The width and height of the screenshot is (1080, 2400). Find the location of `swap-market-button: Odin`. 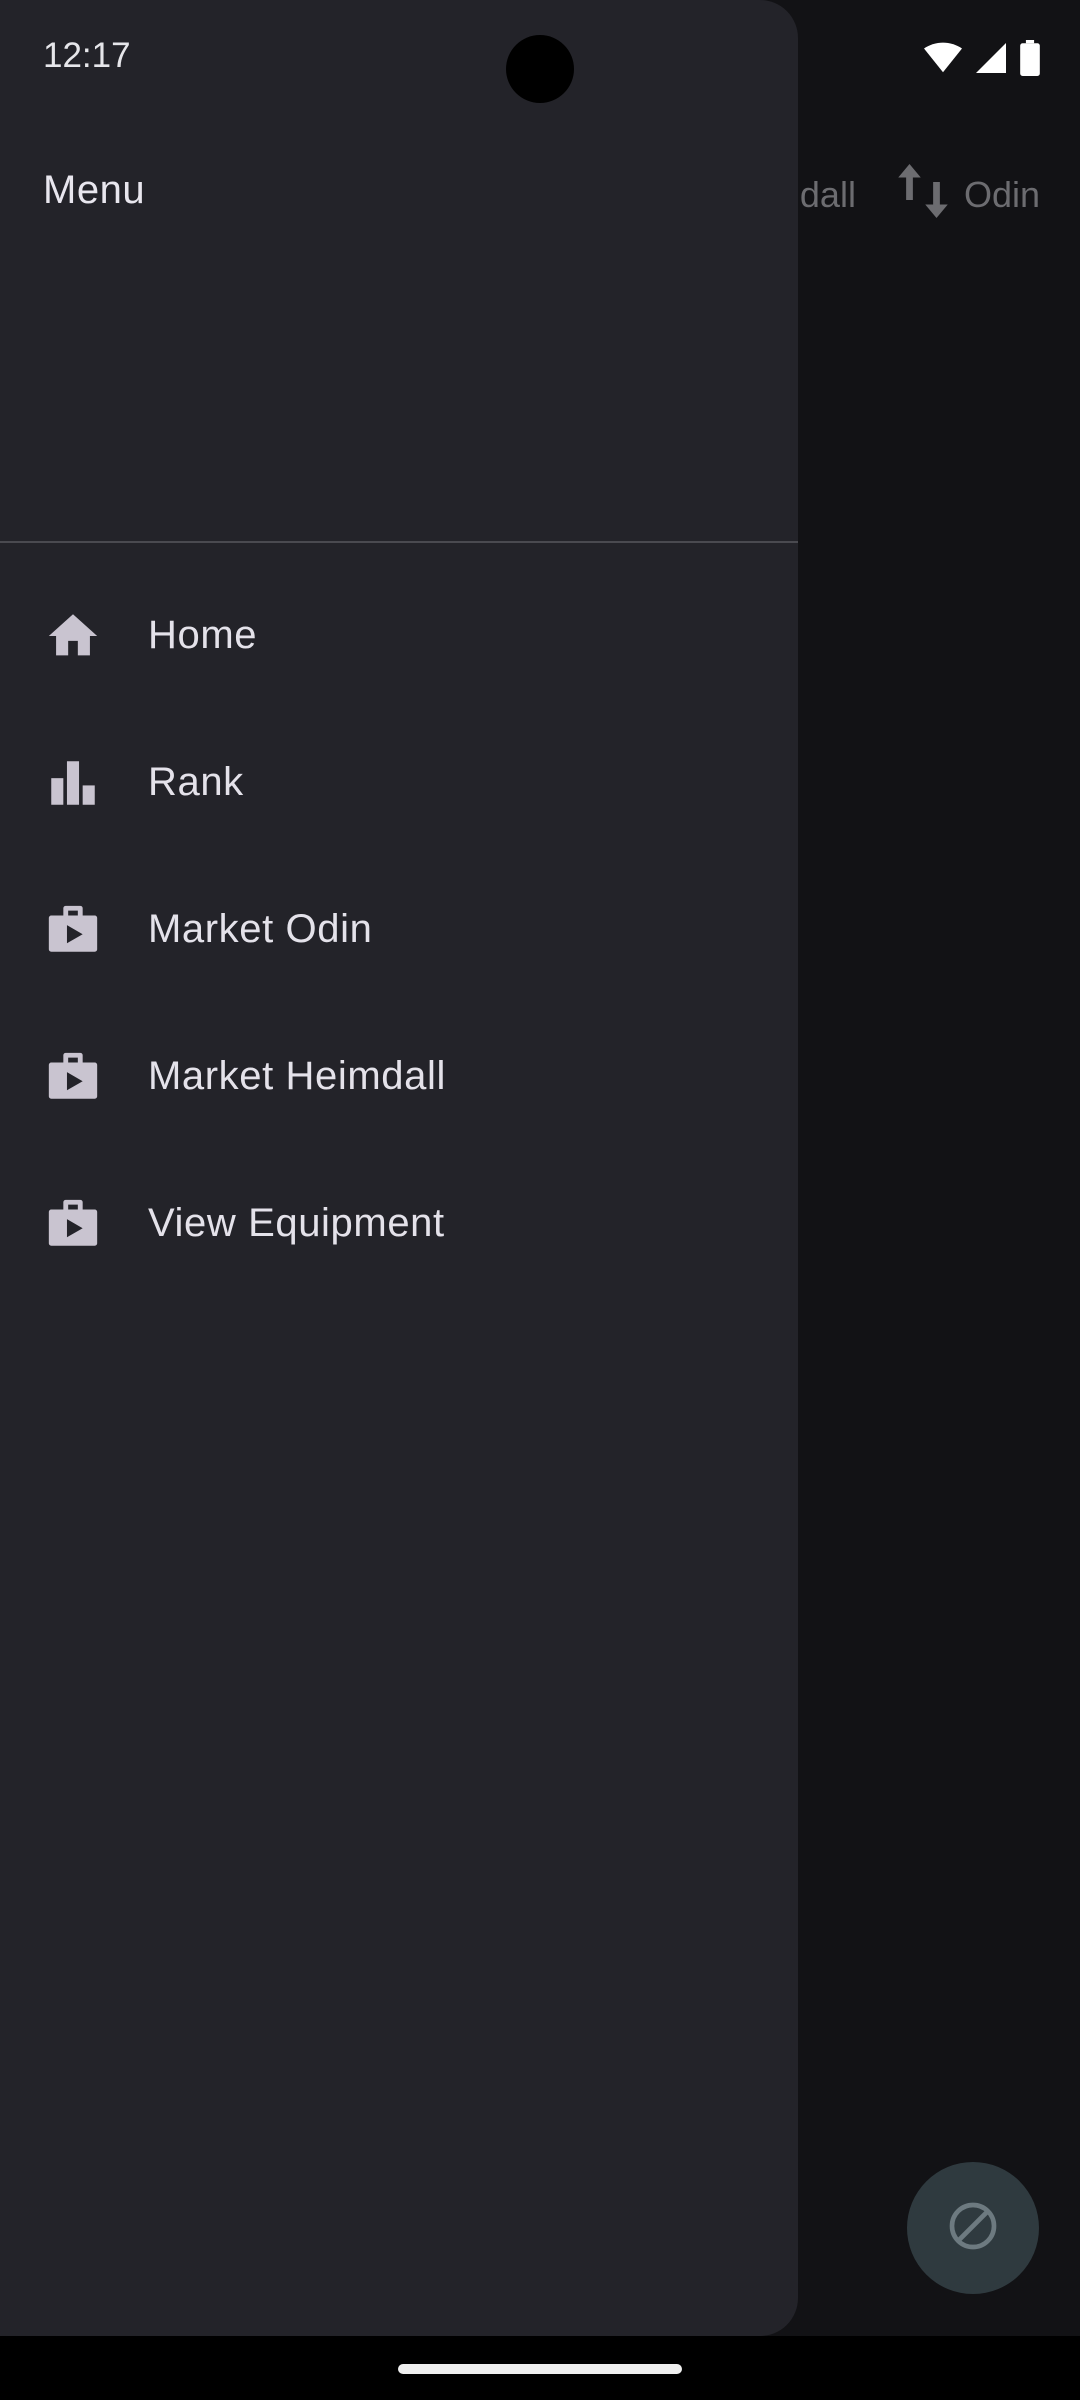

swap-market-button: Odin is located at coordinates (988, 195).